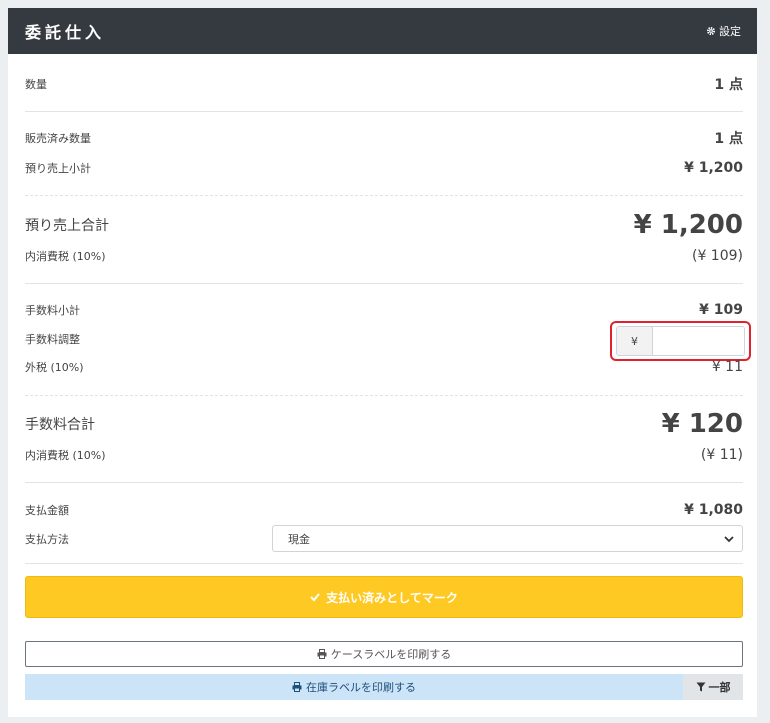 This screenshot has height=723, width=770. Describe the element at coordinates (384, 138) in the screenshot. I see `sold-quantity-row: 販売済み数量 1 点` at that location.